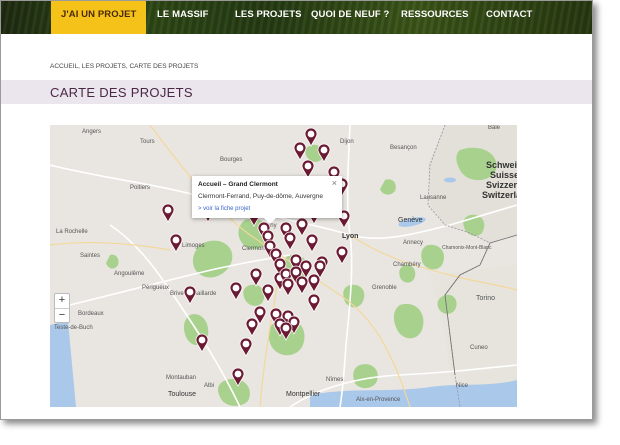 This screenshot has width=620, height=445. What do you see at coordinates (73, 328) in the screenshot?
I see `place-label: Teste-de-Buch` at bounding box center [73, 328].